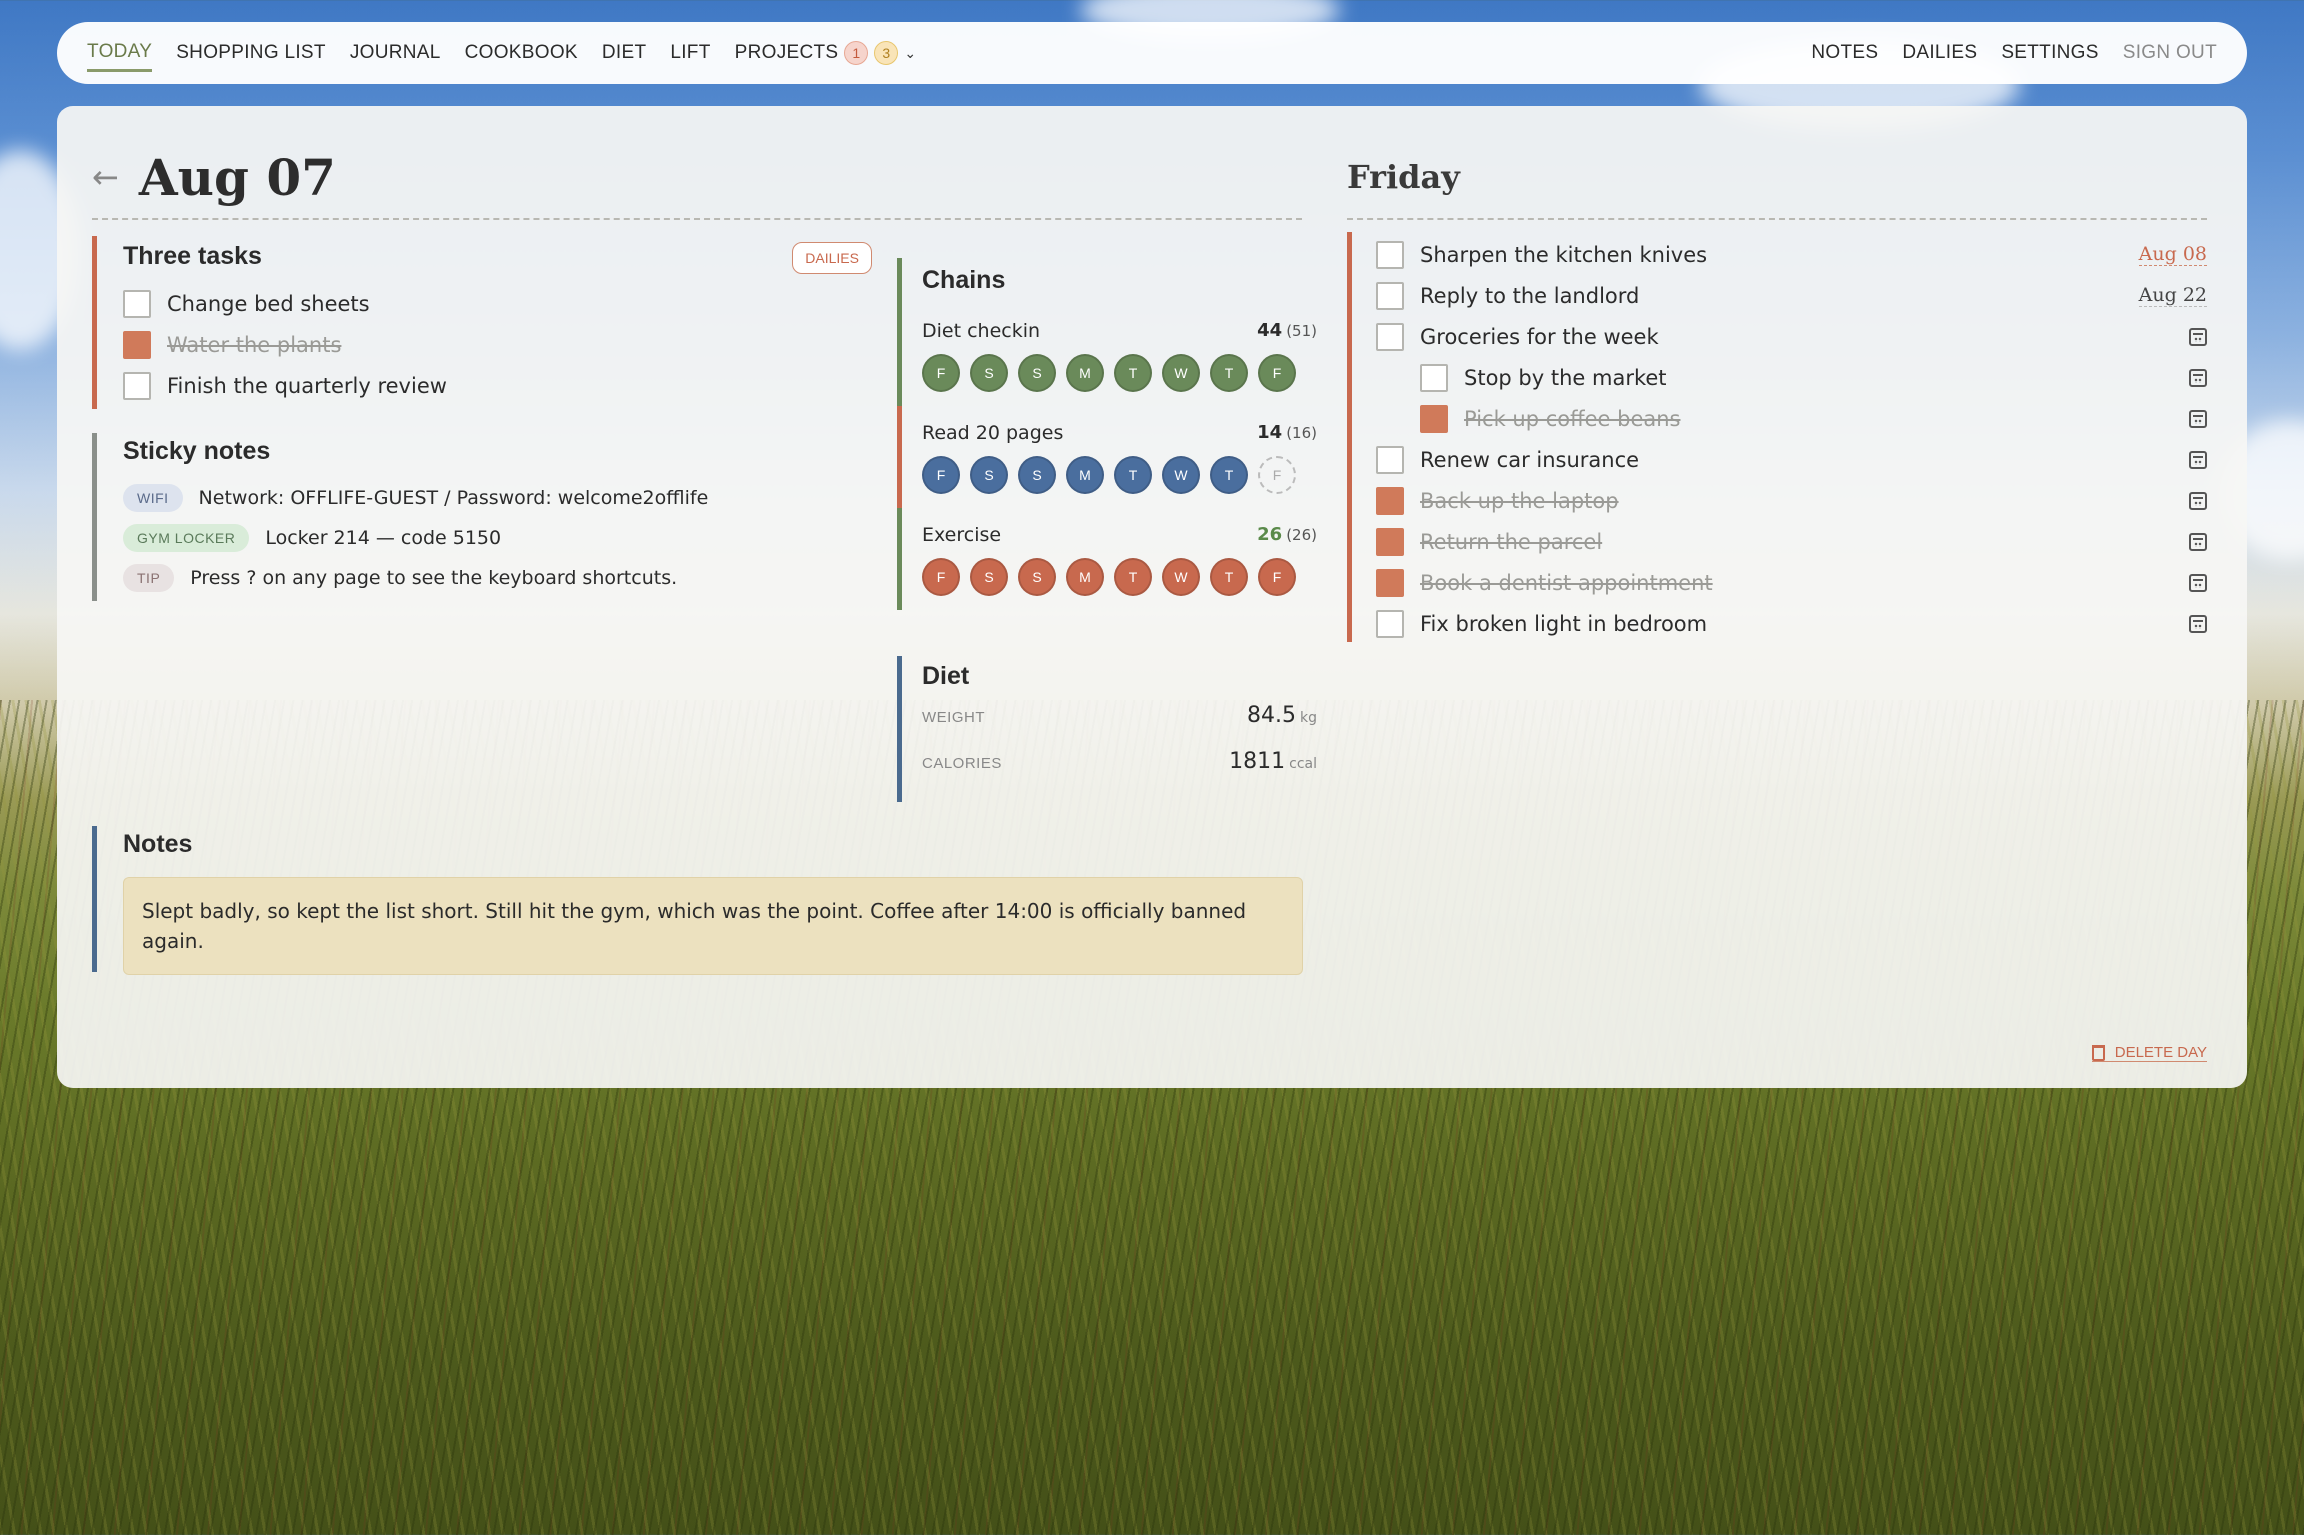  I want to click on task-label: Sharpen the kitchen knives, so click(1563, 255).